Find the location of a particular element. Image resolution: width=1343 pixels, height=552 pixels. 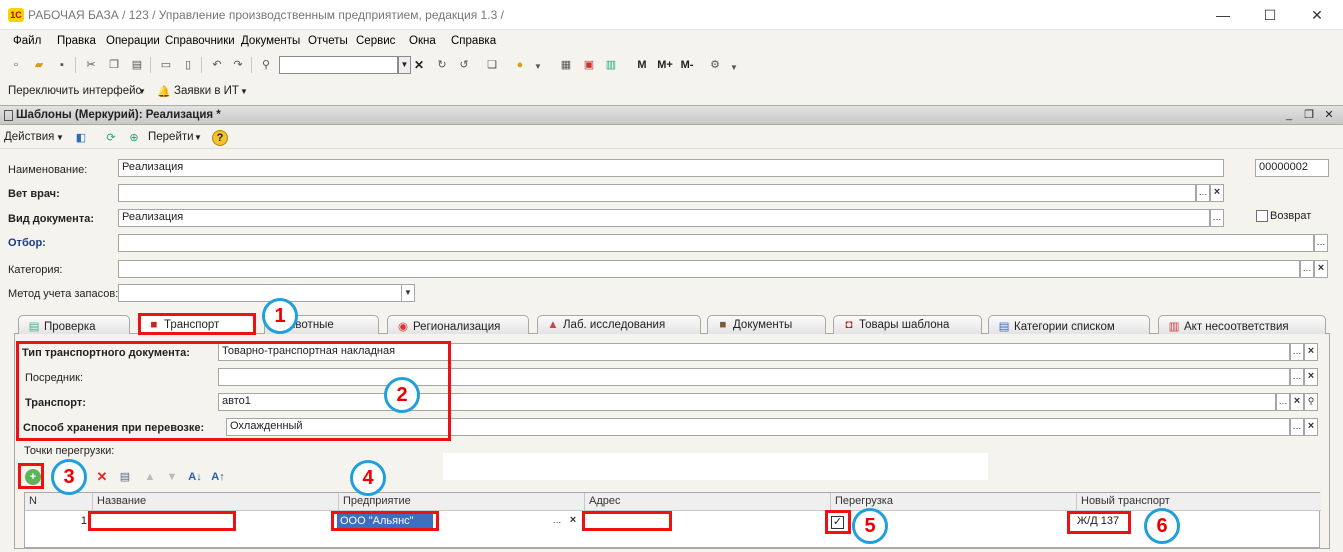

preview-icon: ▯ is located at coordinates (188, 65).